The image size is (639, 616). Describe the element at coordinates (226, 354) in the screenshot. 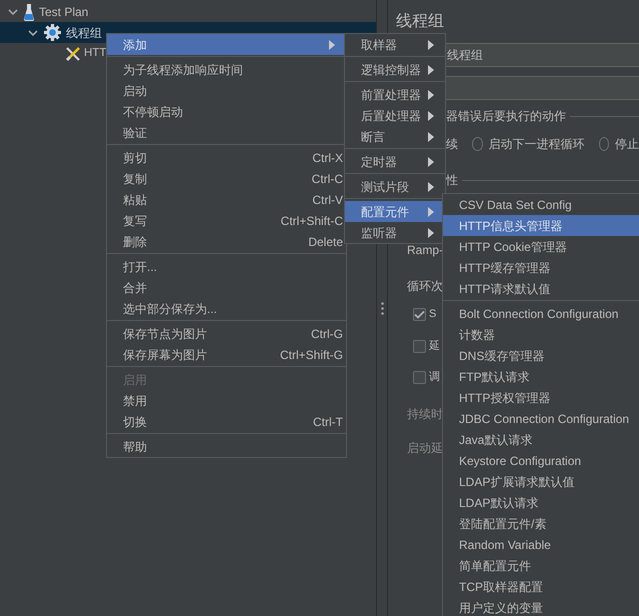

I see `menu-item: 保存屏幕为图片 Ctrl+Shift-G` at that location.